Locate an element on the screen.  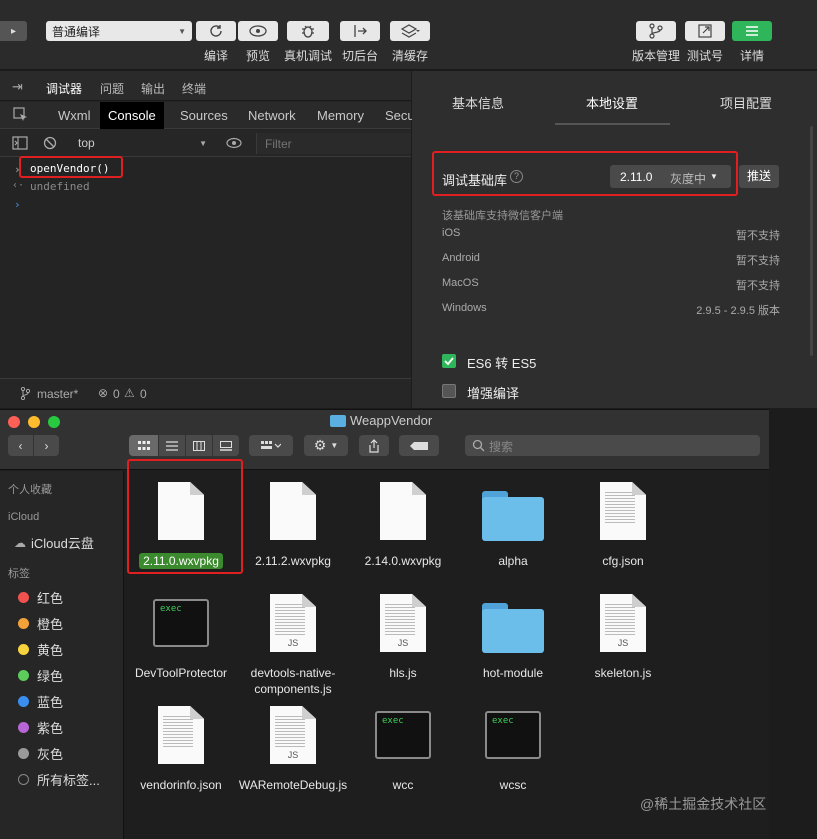
tab-local-settings: 本地设置 is located at coordinates (612, 102).